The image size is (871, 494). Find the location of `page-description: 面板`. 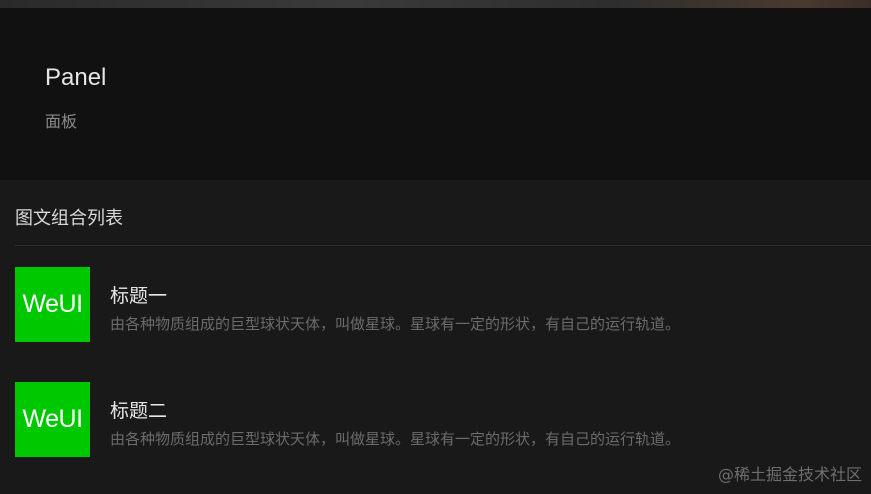

page-description: 面板 is located at coordinates (61, 121).